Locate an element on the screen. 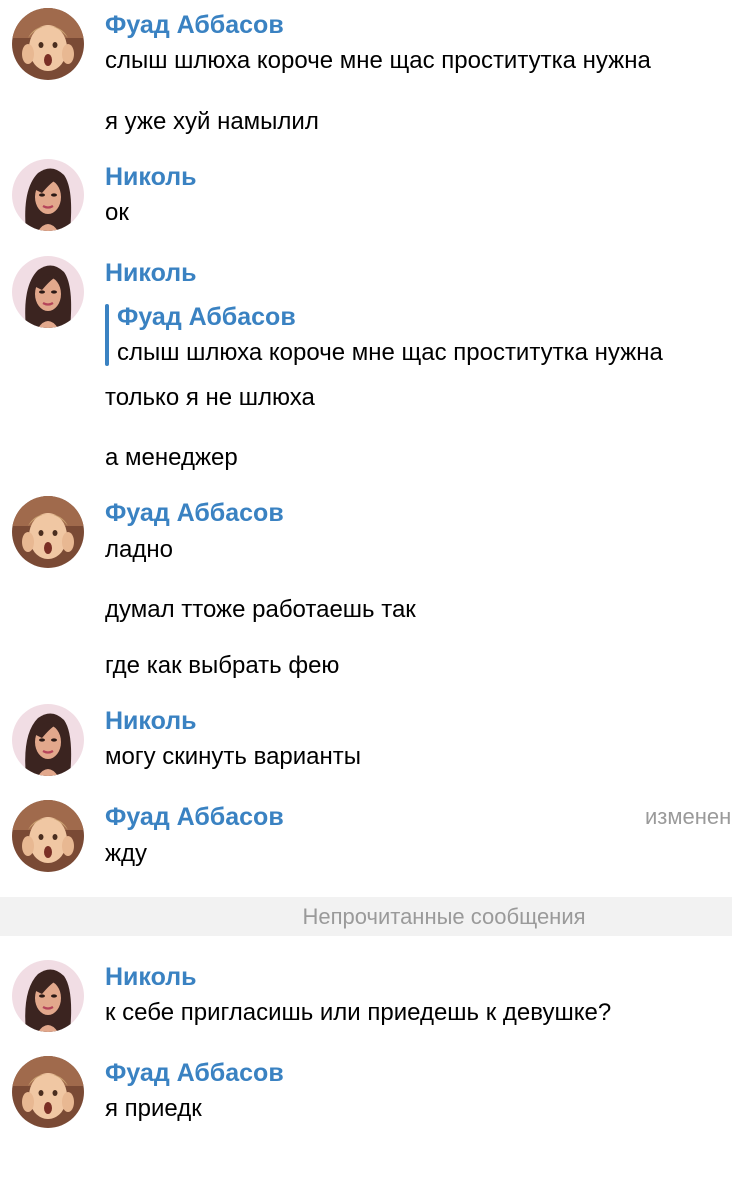  message-text: только я не шлюха is located at coordinates (210, 397).